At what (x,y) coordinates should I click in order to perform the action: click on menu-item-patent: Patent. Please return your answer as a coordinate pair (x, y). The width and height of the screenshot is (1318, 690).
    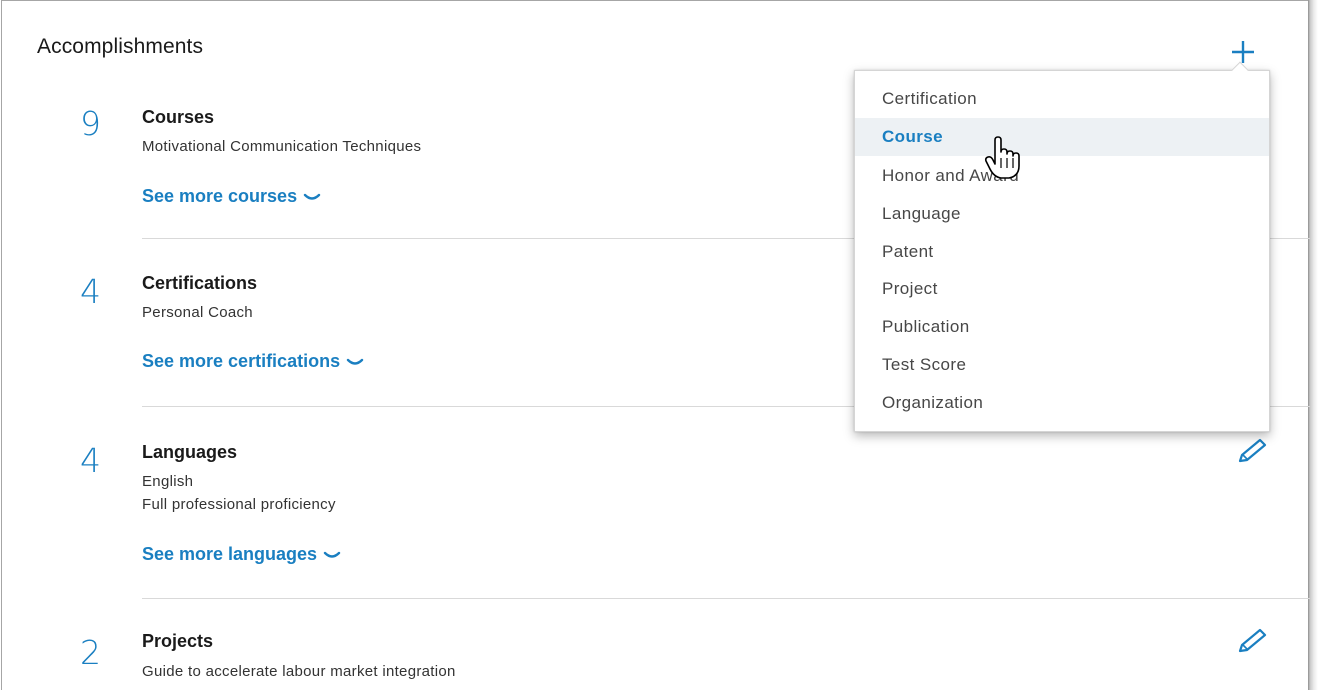
    Looking at the image, I should click on (1062, 252).